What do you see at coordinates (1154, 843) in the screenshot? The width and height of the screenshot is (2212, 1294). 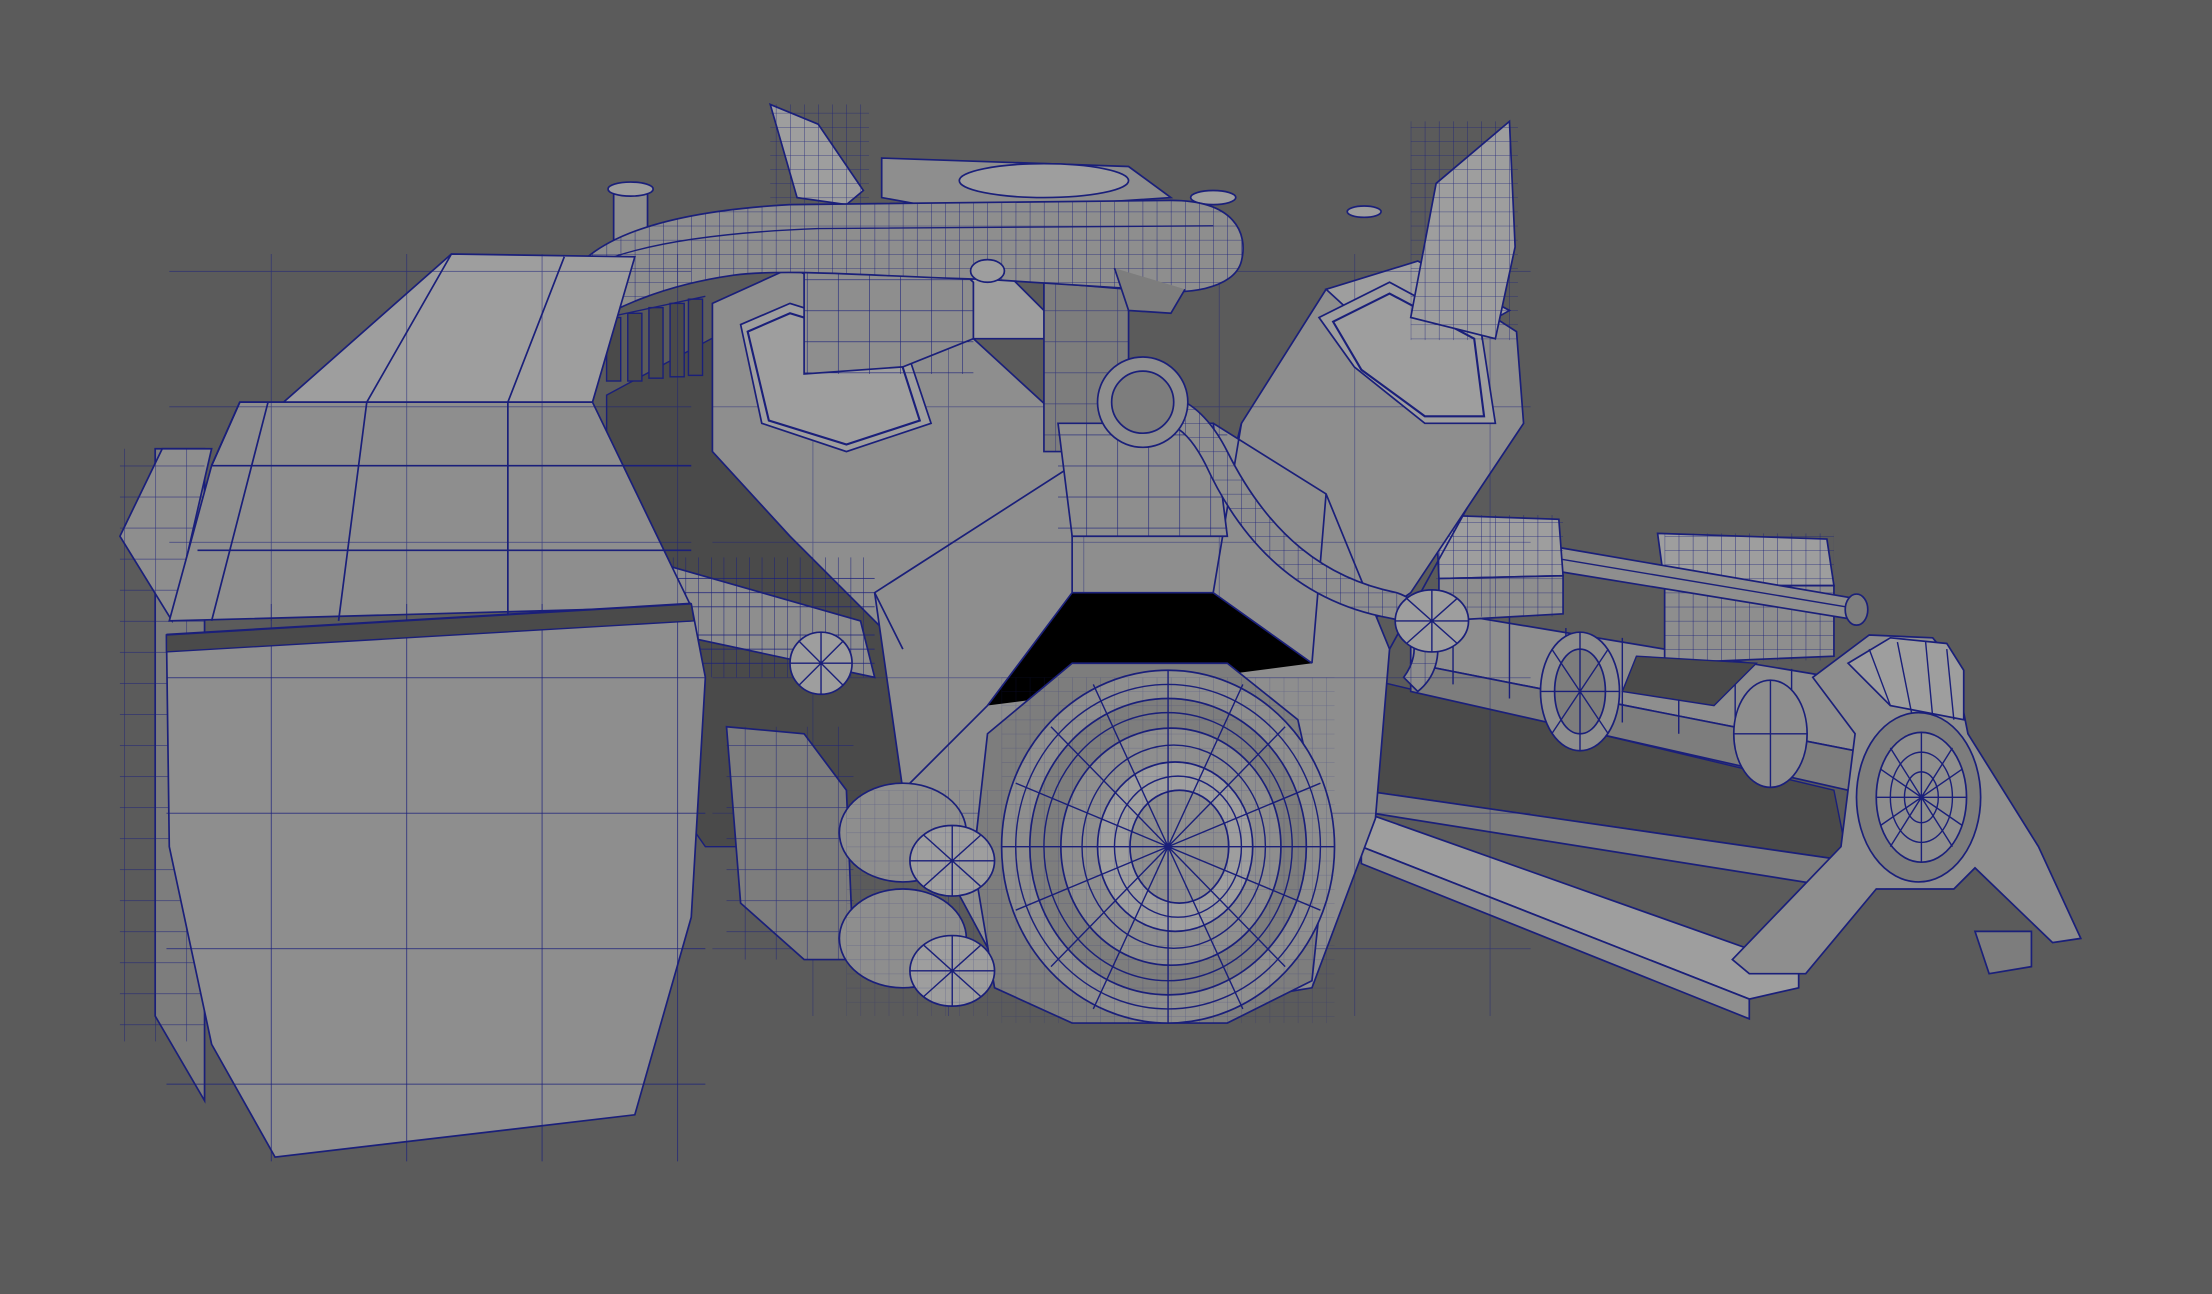 I see `crank-pulley` at bounding box center [1154, 843].